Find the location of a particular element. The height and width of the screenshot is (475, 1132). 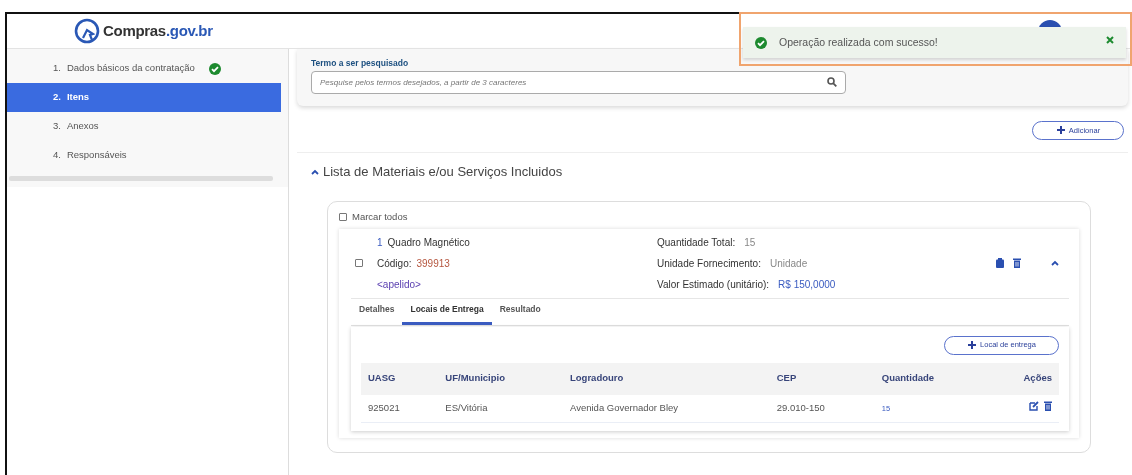

alias-link: <apelido> is located at coordinates (517, 284).